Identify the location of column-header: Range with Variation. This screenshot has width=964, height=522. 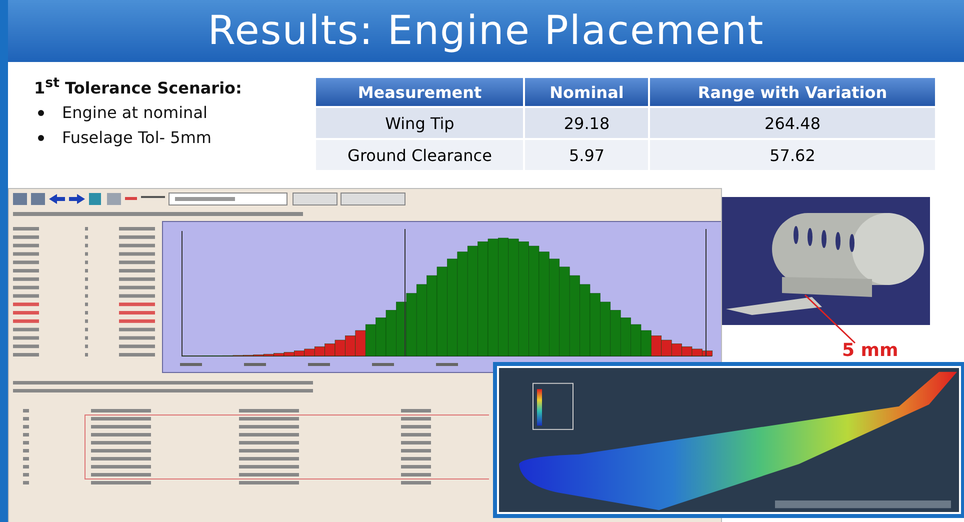
(792, 92).